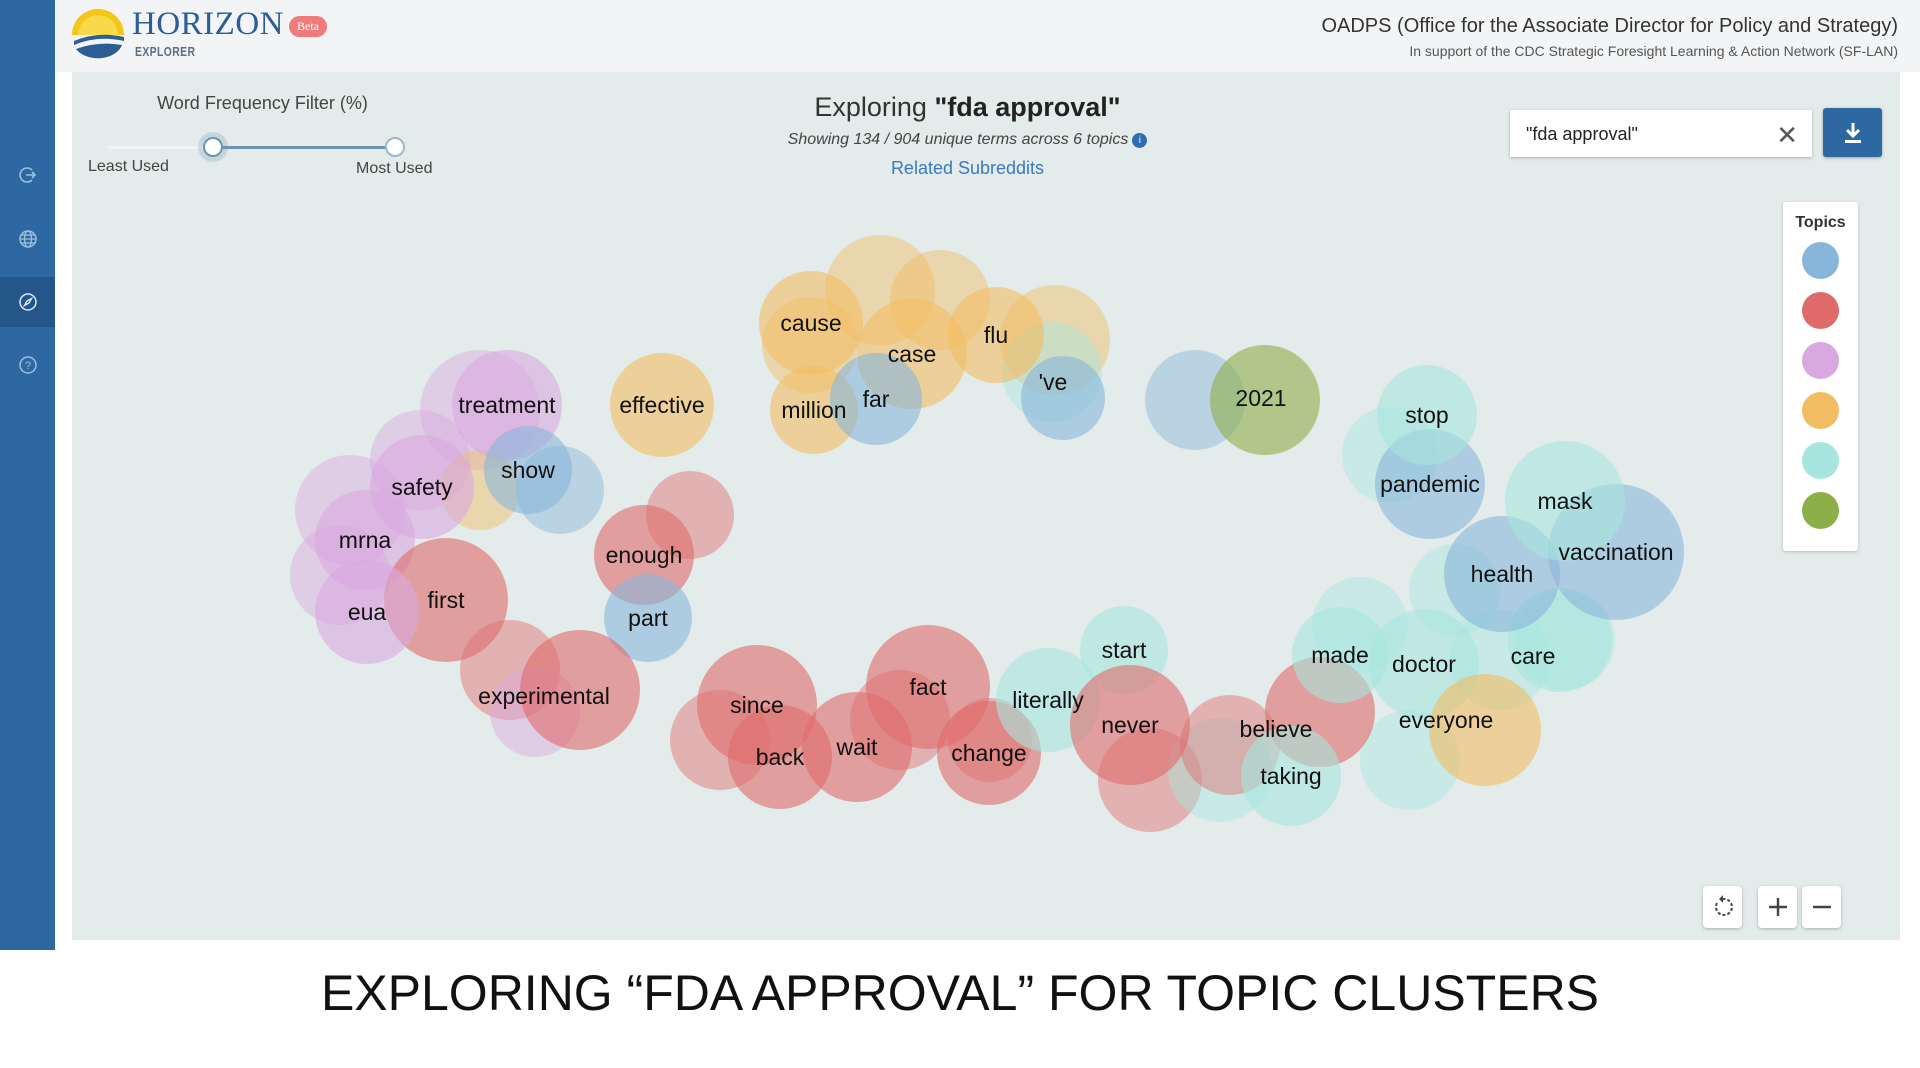 The image size is (1920, 1068). What do you see at coordinates (1027, 107) in the screenshot?
I see `title-query: "fda approval"` at bounding box center [1027, 107].